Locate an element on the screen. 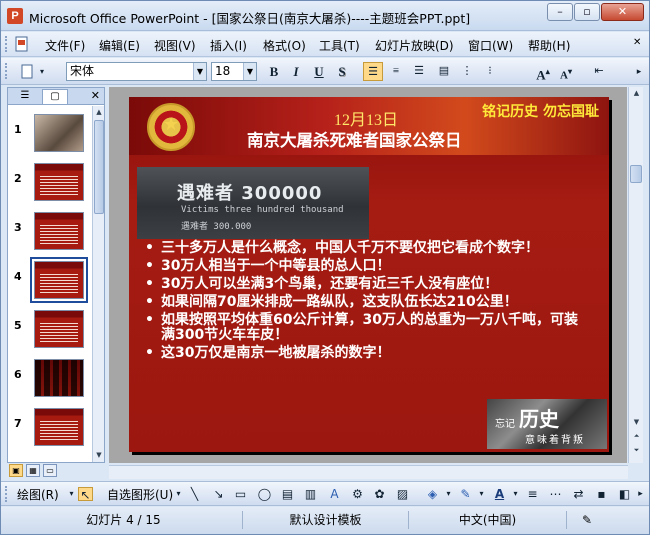  grow-font-button: A▴ is located at coordinates (543, 72).